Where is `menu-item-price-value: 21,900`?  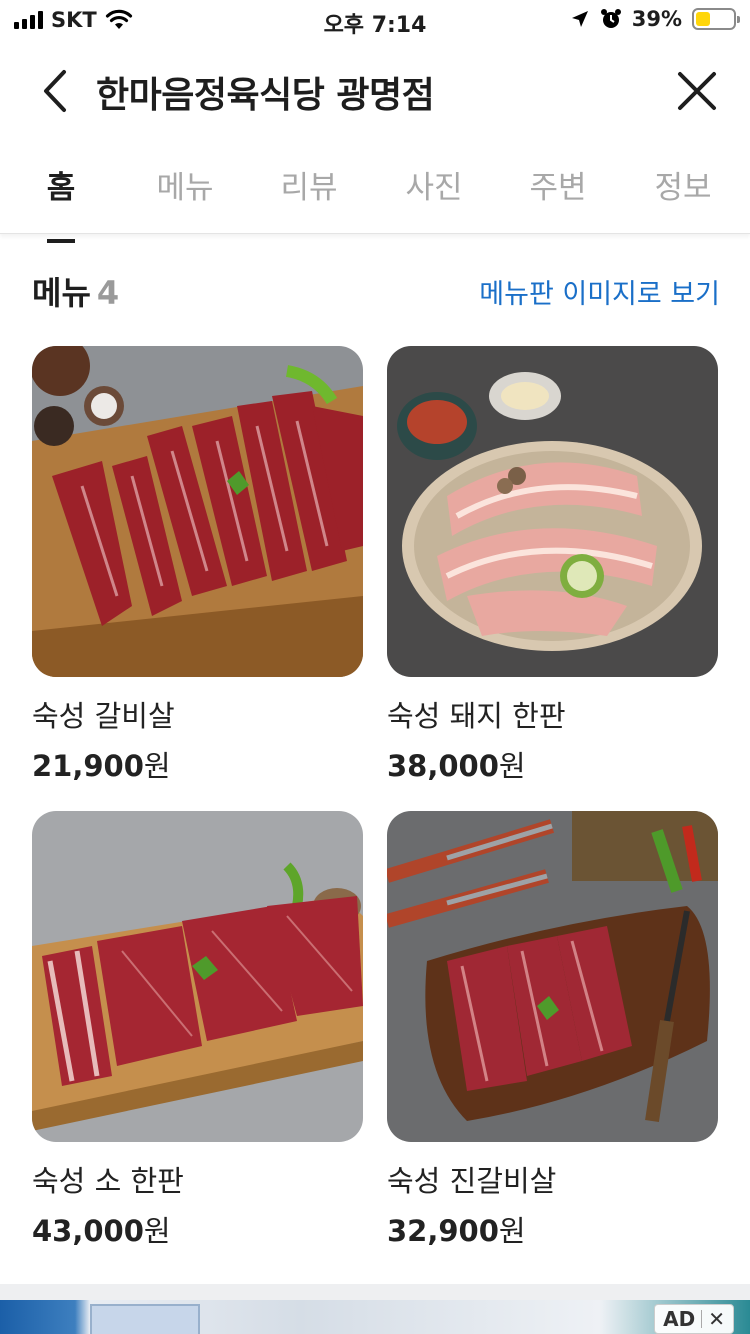
menu-item-price-value: 21,900 is located at coordinates (88, 766).